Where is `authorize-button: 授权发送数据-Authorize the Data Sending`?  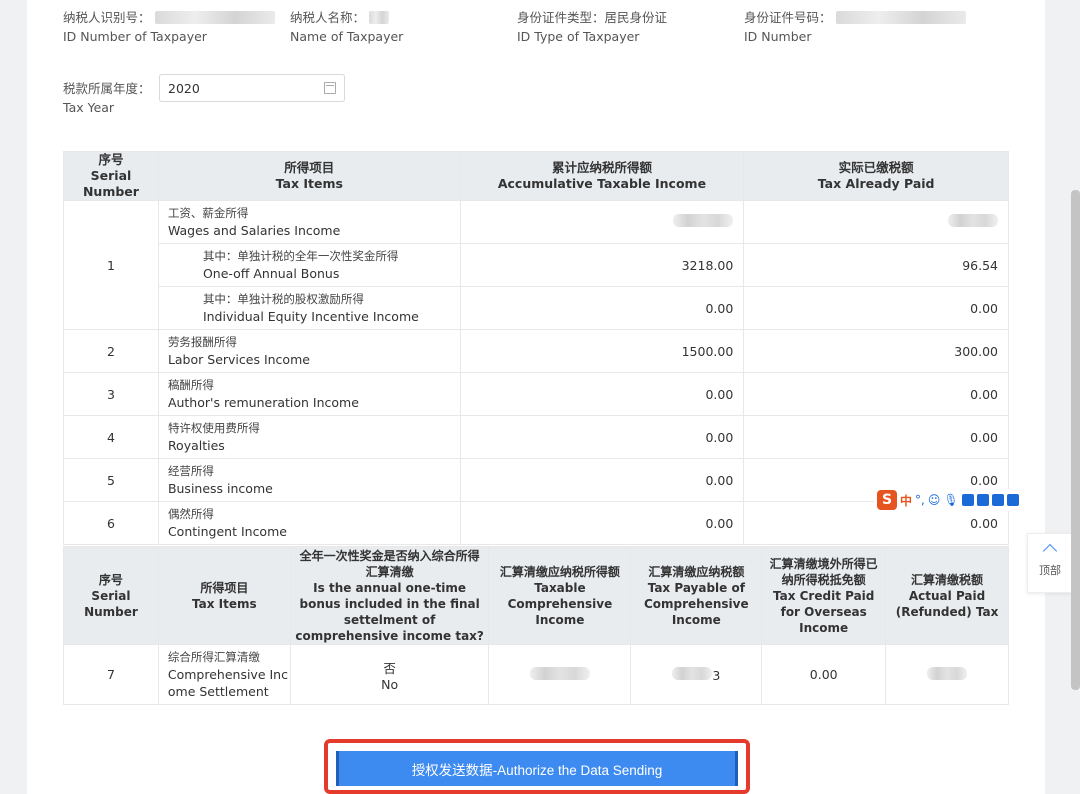 authorize-button: 授权发送数据-Authorize the Data Sending is located at coordinates (537, 768).